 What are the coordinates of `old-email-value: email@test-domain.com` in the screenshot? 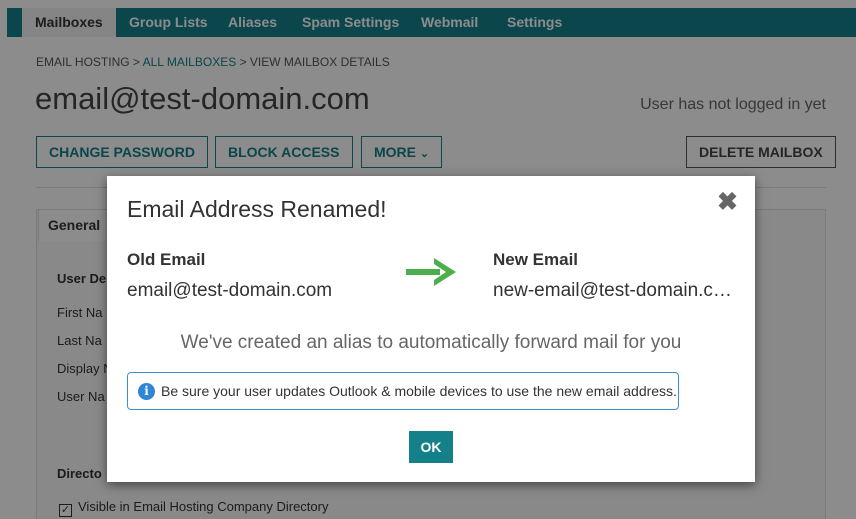 It's located at (230, 290).